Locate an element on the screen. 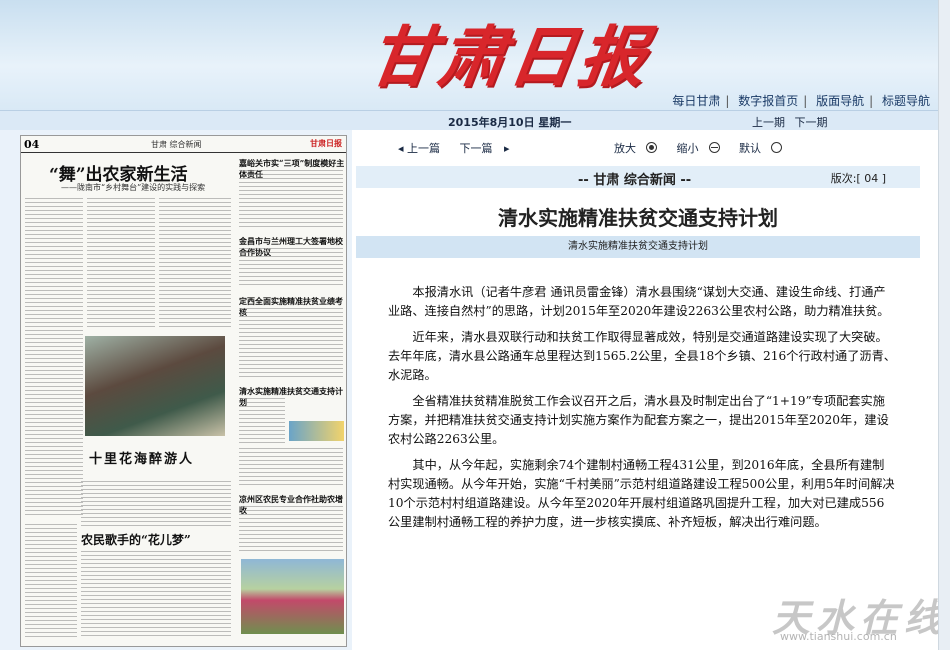 This screenshot has height=650, width=950. top-nav: 每日甘肃 | 数字报首页 | 版面导航 | 标题导航 is located at coordinates (801, 100).